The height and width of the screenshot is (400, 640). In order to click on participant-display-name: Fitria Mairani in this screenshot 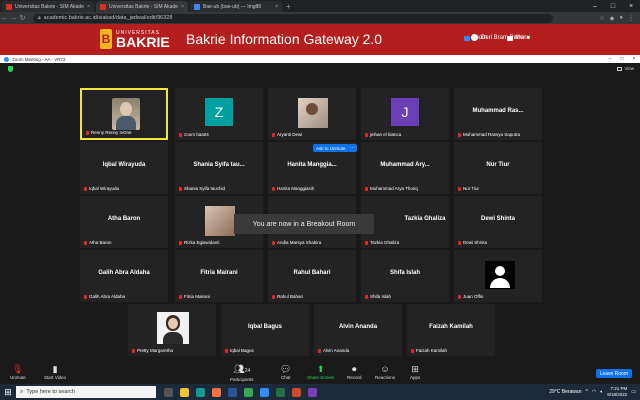, I will do `click(219, 273)`.